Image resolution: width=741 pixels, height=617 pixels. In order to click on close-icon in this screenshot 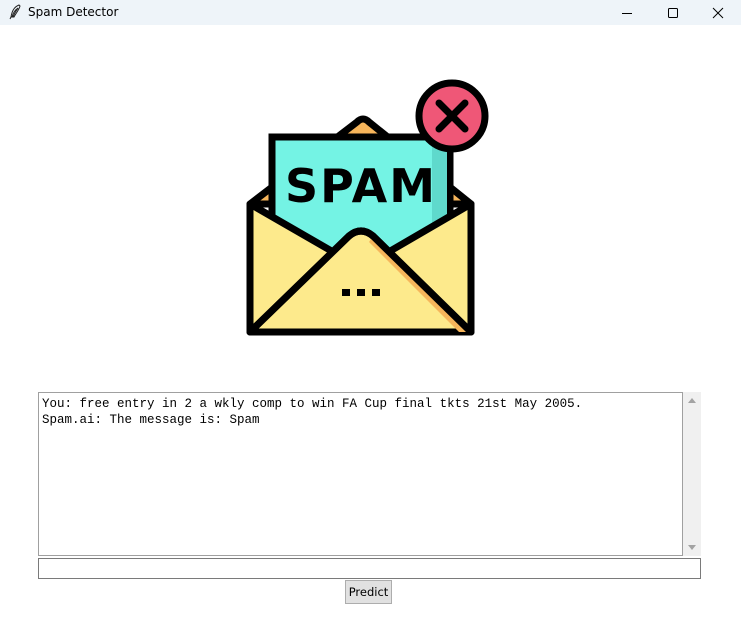, I will do `click(718, 12)`.